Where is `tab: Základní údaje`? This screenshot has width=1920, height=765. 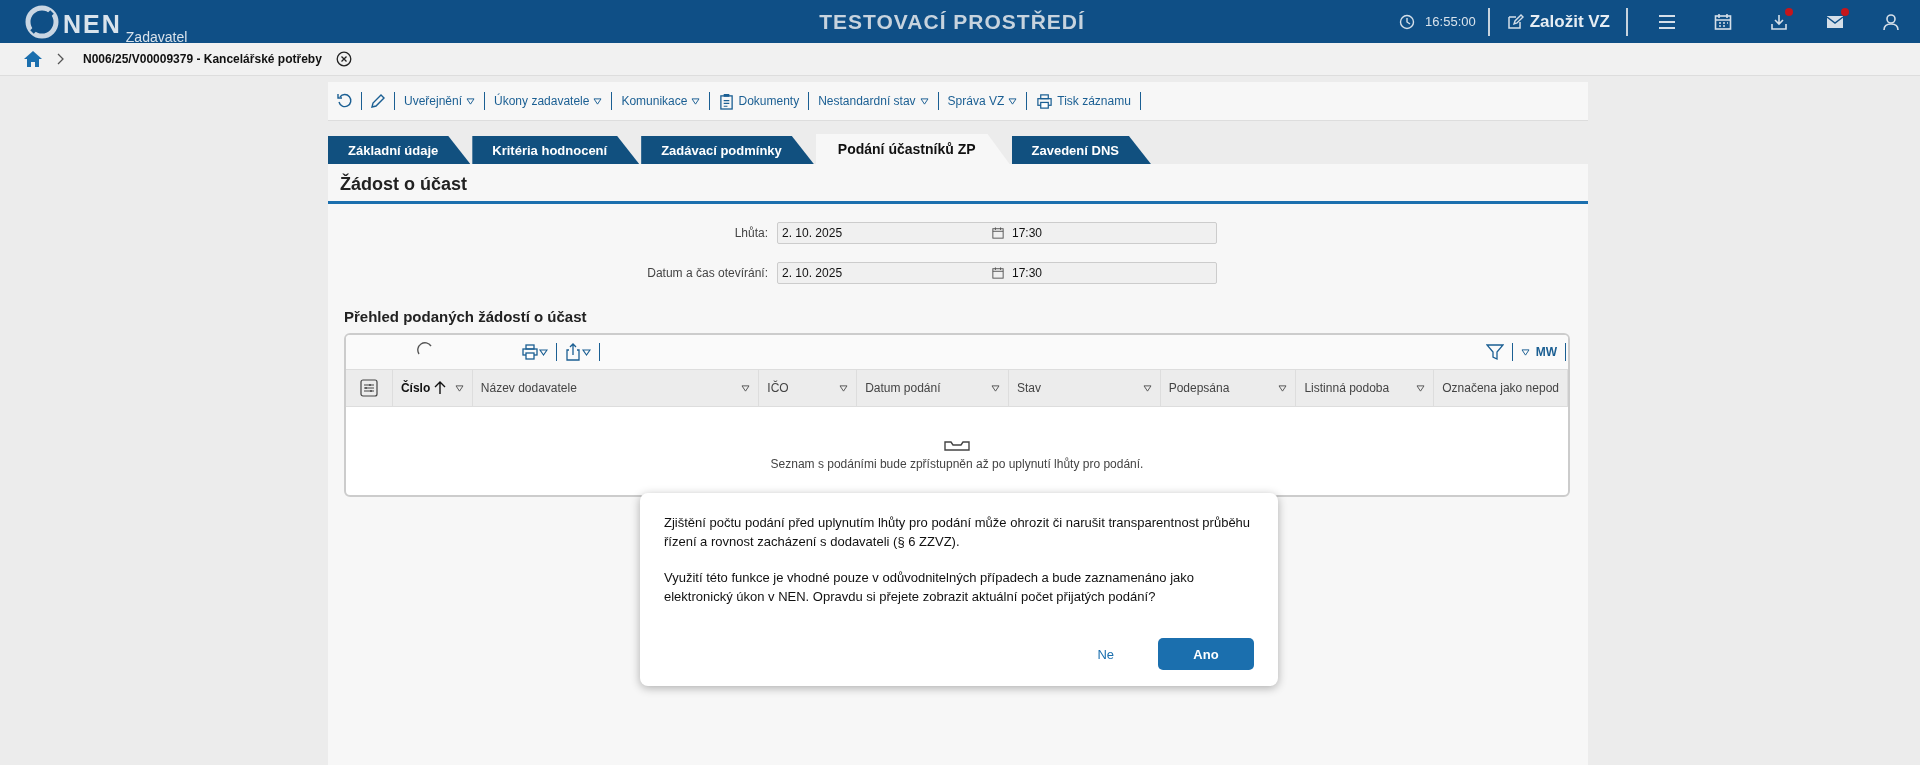
tab: Základní údaje is located at coordinates (399, 150).